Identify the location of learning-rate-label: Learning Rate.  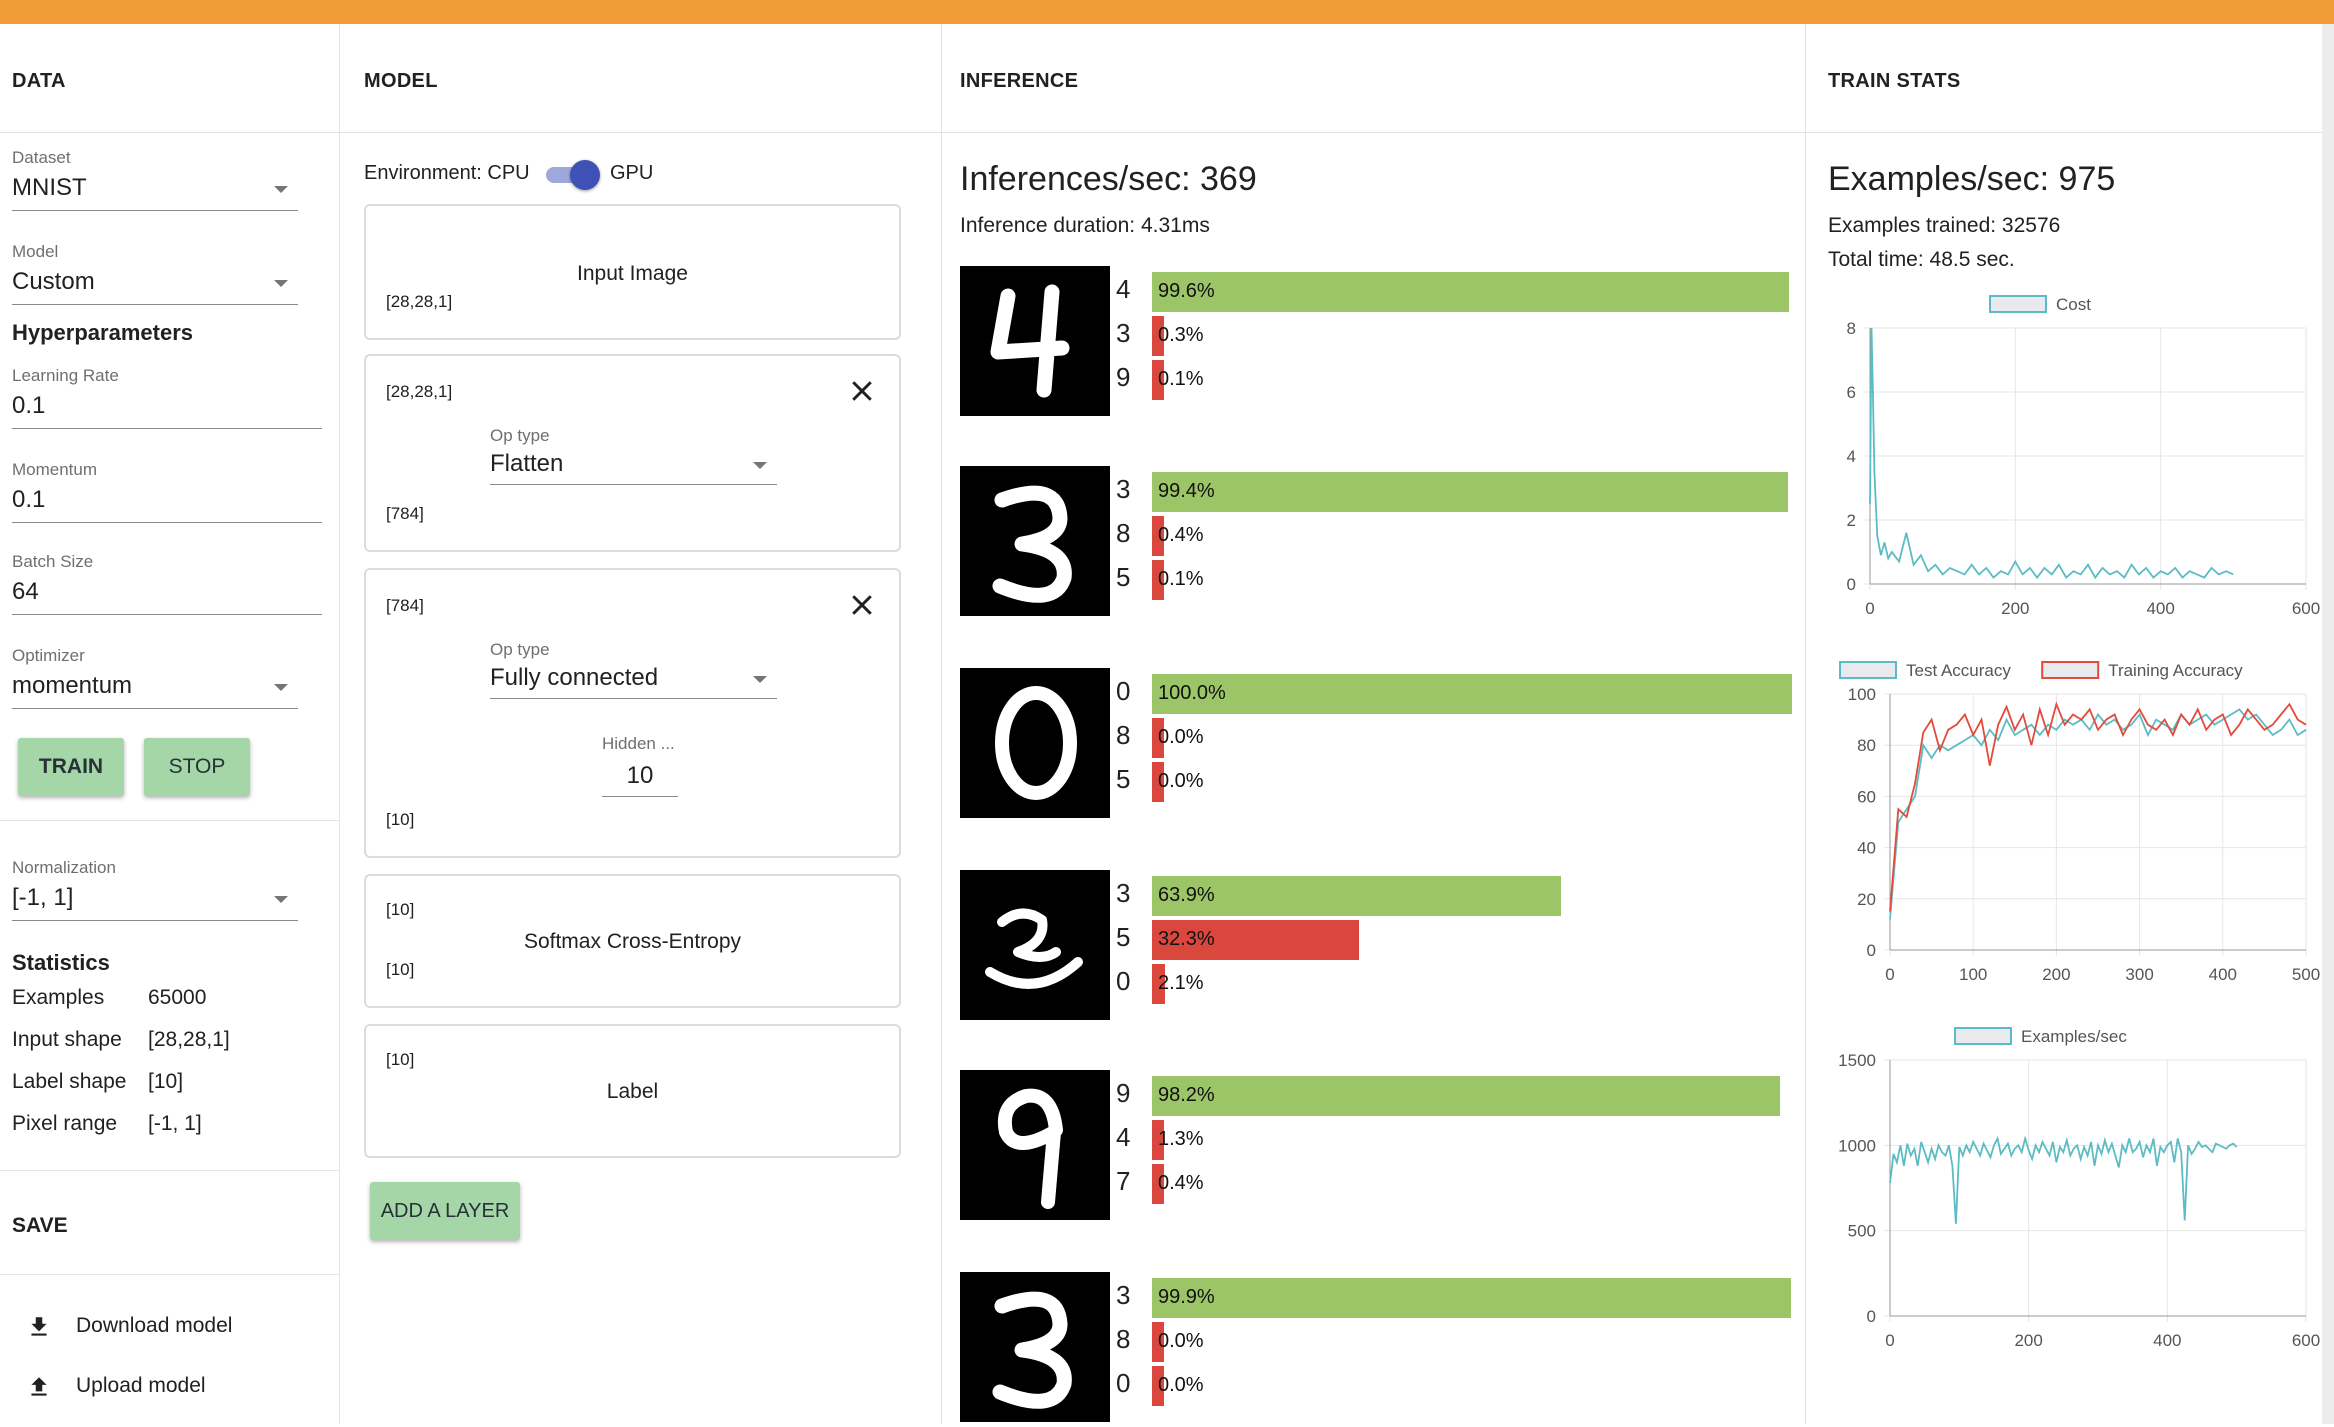
(65, 375).